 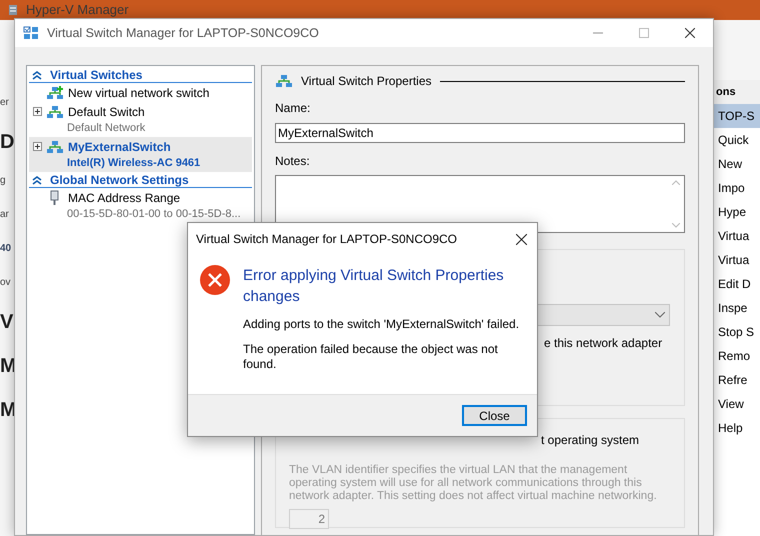 What do you see at coordinates (473, 483) in the screenshot?
I see `vlan-description: The VLAN identifier specifies the virtual LAN that the management operating system will use for all network communications through this network adapter. This setting does not affect virtual machine networking.` at bounding box center [473, 483].